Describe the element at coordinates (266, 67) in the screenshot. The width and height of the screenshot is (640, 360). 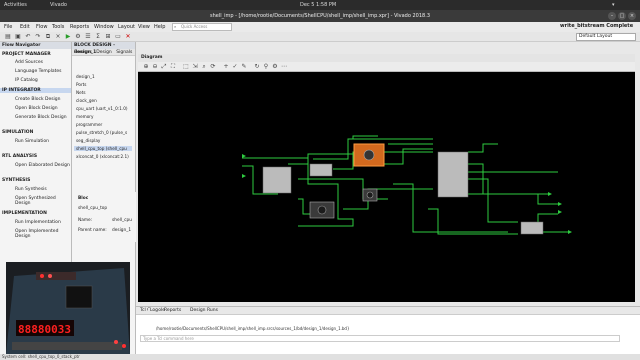
I see `pin-icon: ⚲` at that location.